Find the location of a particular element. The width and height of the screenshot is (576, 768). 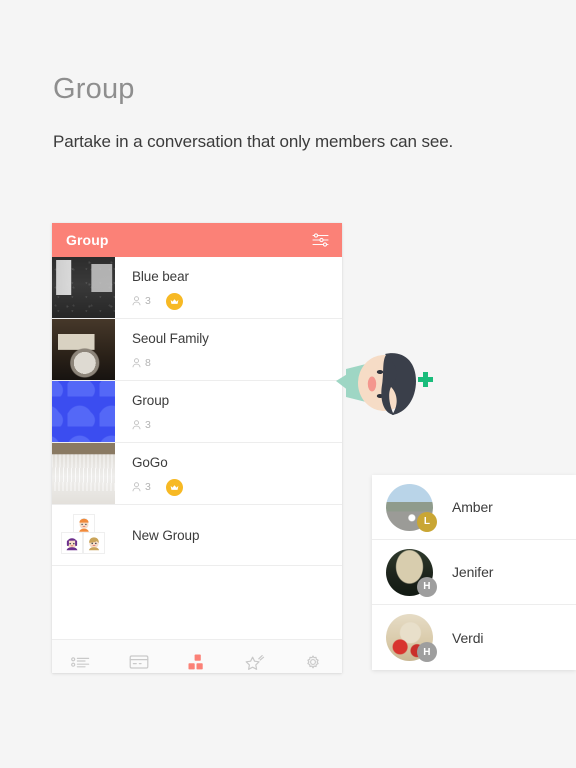

contact-name: Jenifer is located at coordinates (473, 572).